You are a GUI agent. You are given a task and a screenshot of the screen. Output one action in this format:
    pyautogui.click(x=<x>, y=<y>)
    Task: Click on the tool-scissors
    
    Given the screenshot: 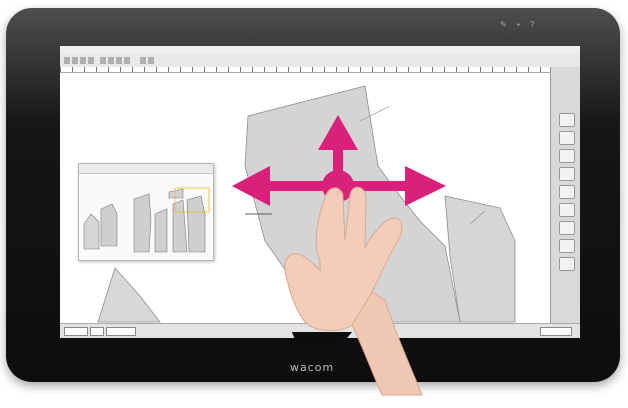 What is the action you would take?
    pyautogui.click(x=567, y=228)
    